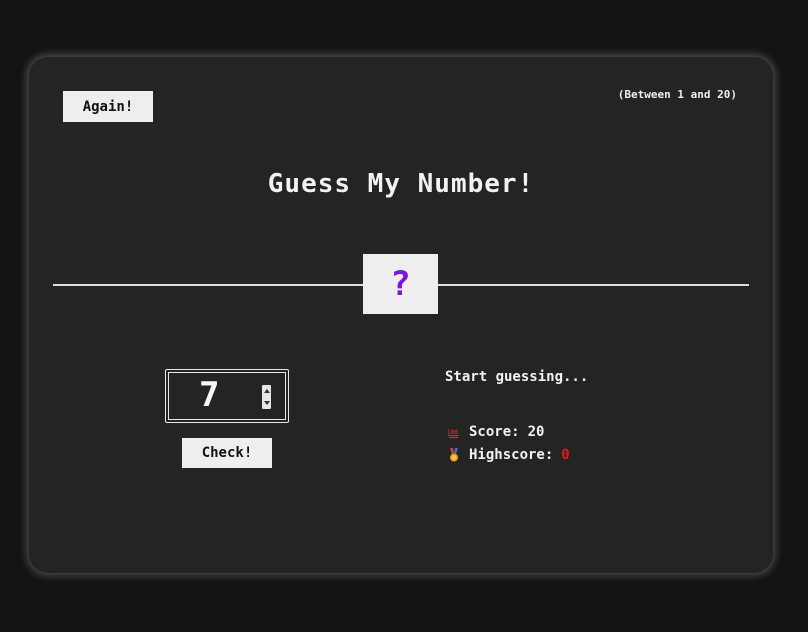 The height and width of the screenshot is (632, 808). I want to click on check-button: Check!, so click(227, 453).